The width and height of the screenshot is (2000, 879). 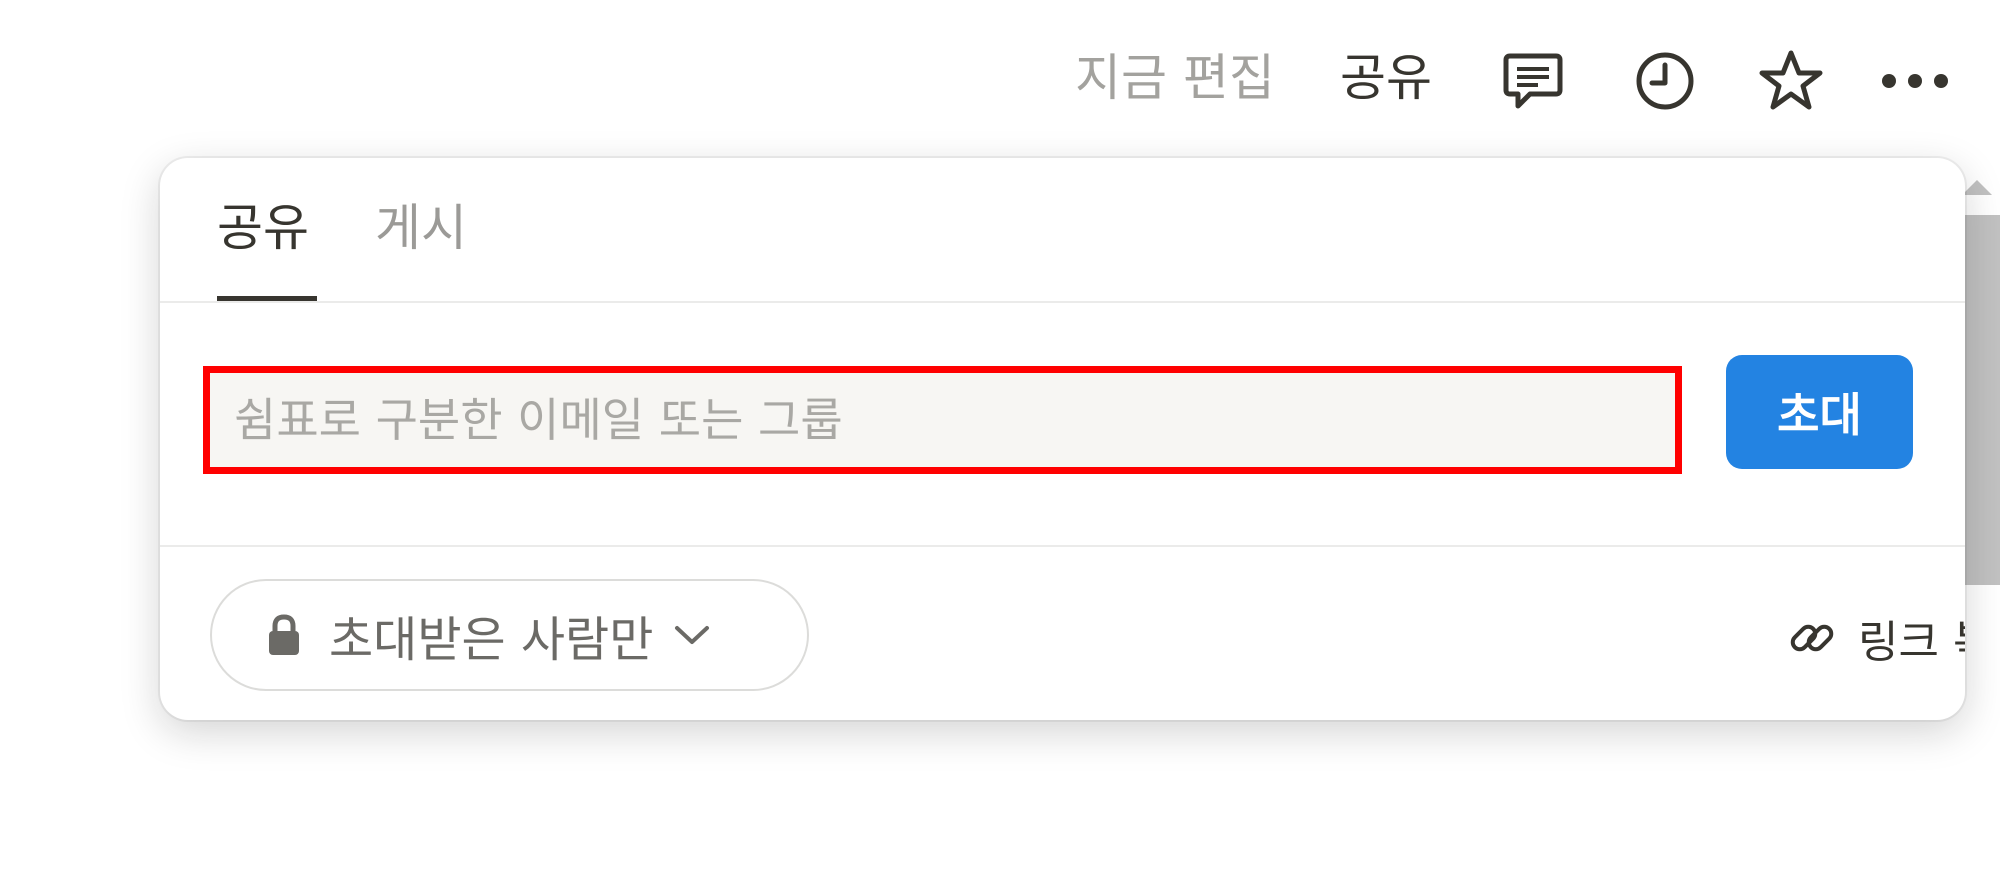 I want to click on scrollbar-thumb, so click(x=1981, y=400).